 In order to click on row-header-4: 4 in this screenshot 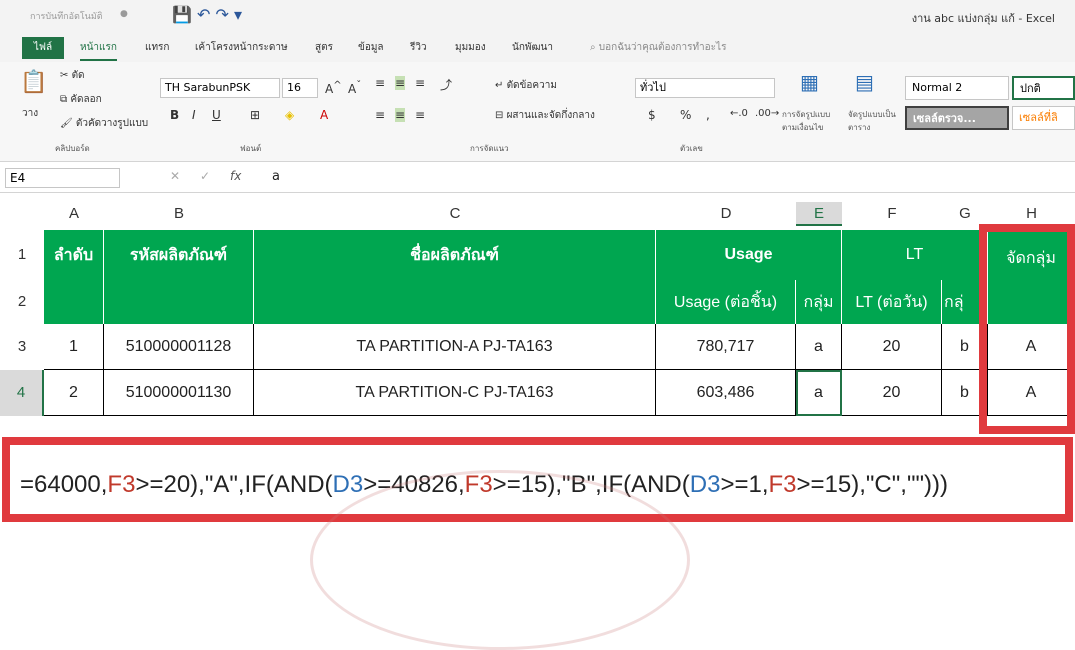, I will do `click(22, 393)`.